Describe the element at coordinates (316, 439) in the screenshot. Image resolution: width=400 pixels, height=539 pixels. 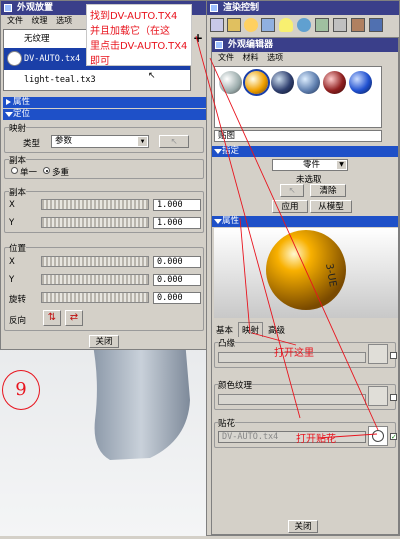
I see `annotation-open-decal: 打开贴花` at that location.